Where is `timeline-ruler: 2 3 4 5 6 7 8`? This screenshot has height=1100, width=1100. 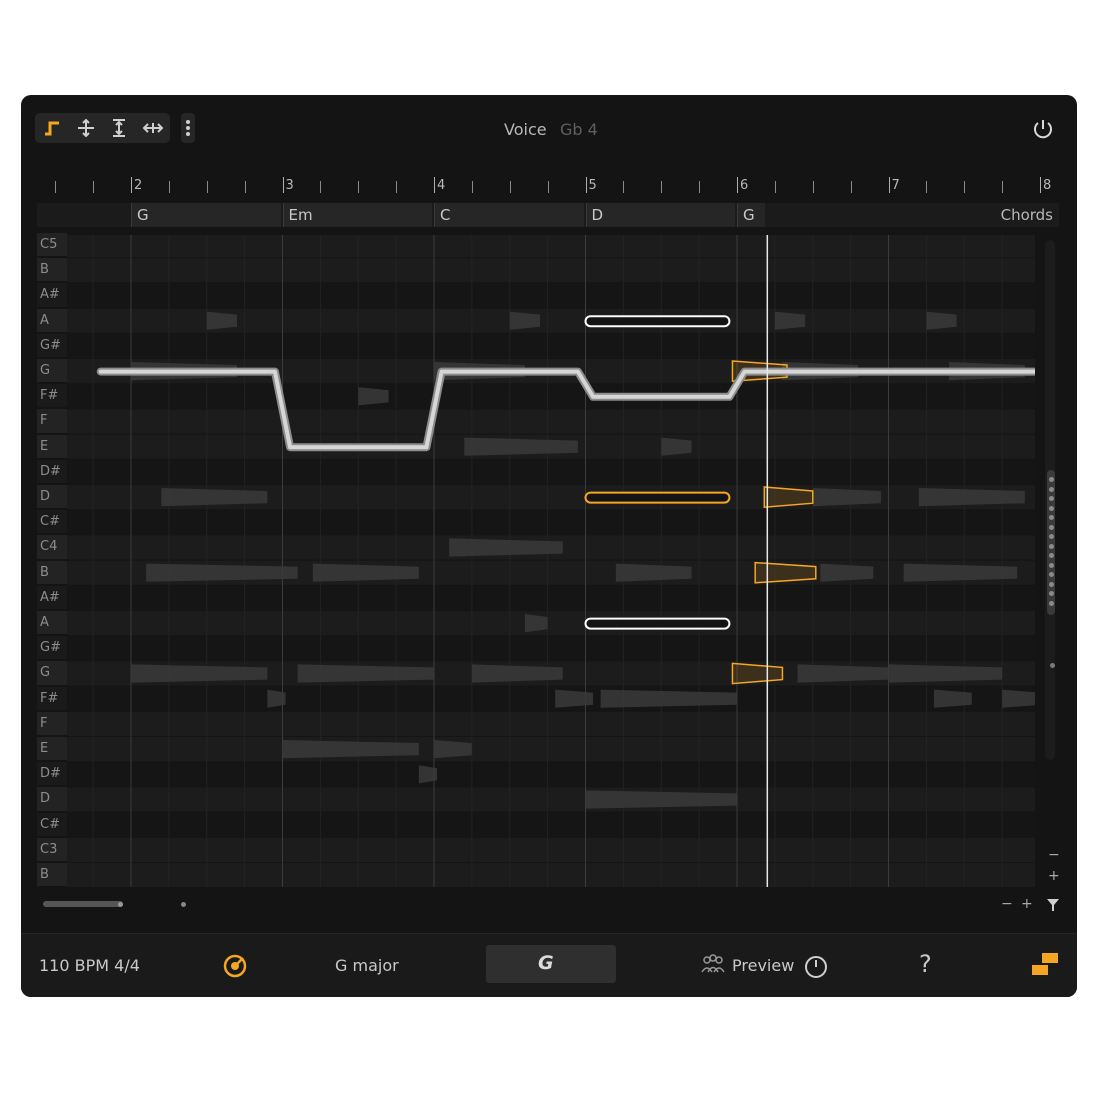
timeline-ruler: 2 3 4 5 6 7 8 is located at coordinates (548, 186).